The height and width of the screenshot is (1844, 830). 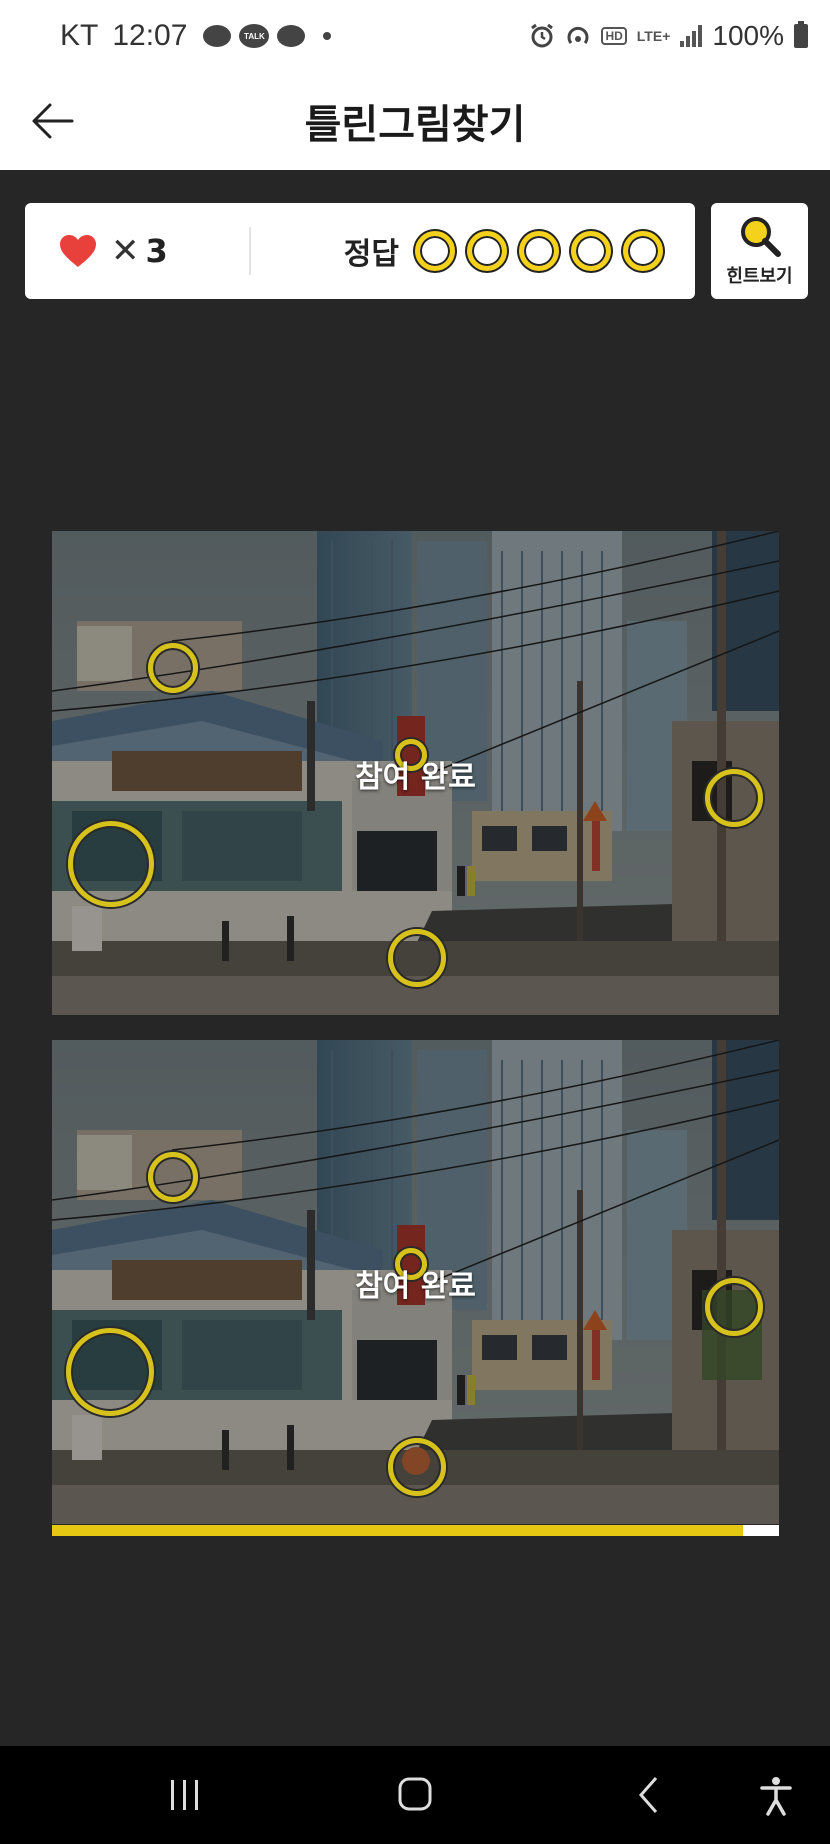 I want to click on accessibility-icon, so click(x=776, y=1795).